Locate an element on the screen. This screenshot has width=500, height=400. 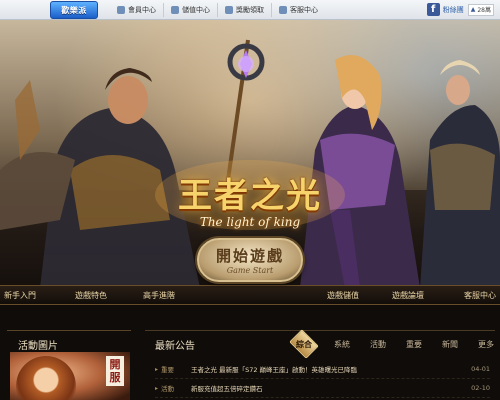
nav-label: 客服中心 is located at coordinates (304, 10).